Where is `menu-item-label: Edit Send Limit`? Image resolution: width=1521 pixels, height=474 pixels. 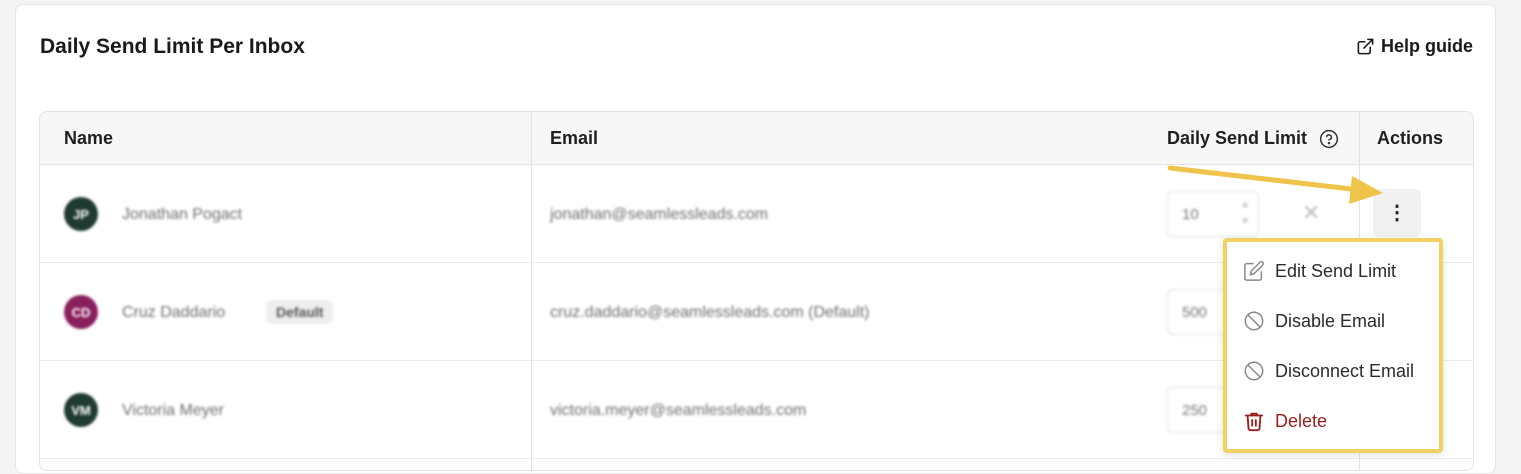 menu-item-label: Edit Send Limit is located at coordinates (1336, 270).